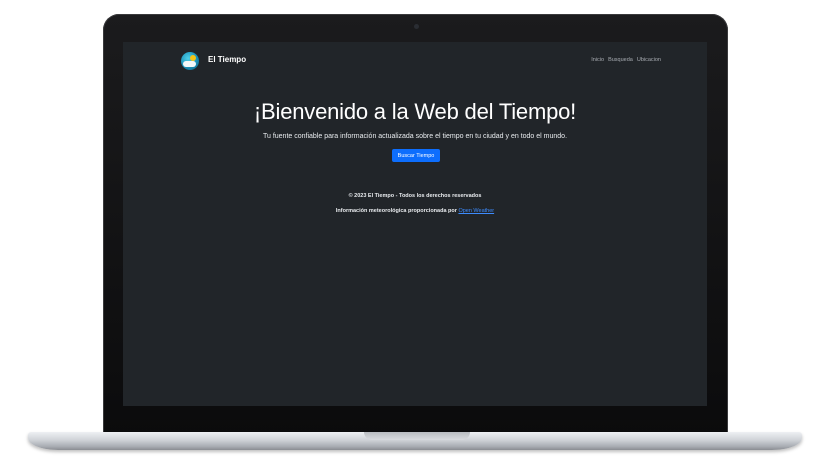  I want to click on nav-link-ubicacion: Ubicacion, so click(649, 60).